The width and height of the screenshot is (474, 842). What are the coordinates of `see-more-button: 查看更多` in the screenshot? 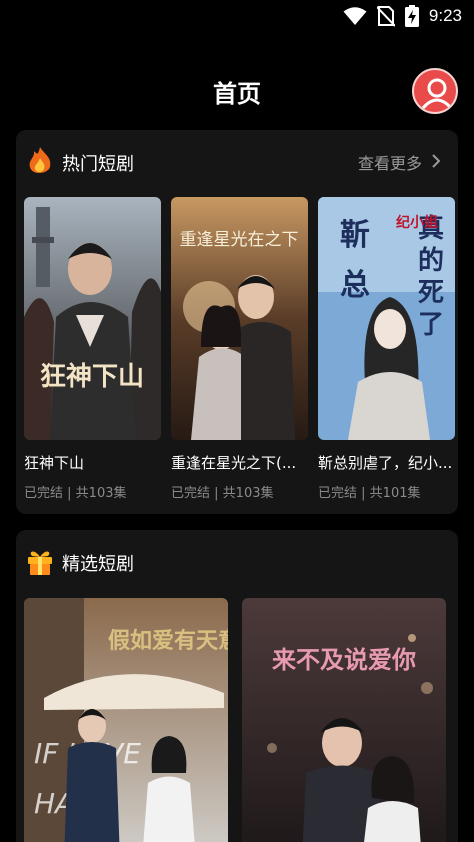 It's located at (399, 162).